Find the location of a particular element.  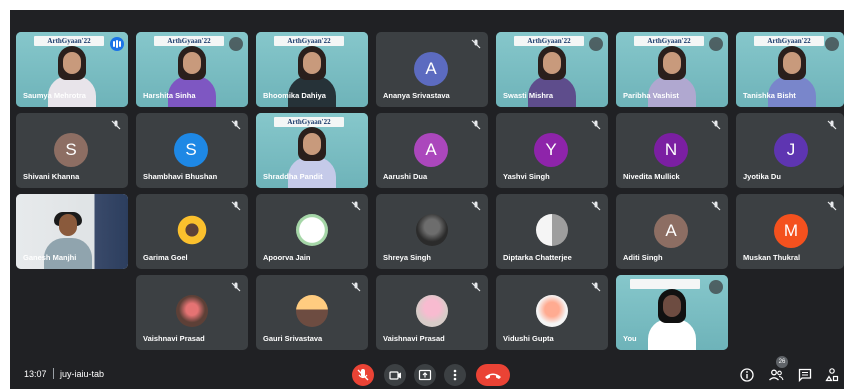

tile-saumya-mehrotra: ArthGyaan'22 Saumya Mehrotra is located at coordinates (72, 69).